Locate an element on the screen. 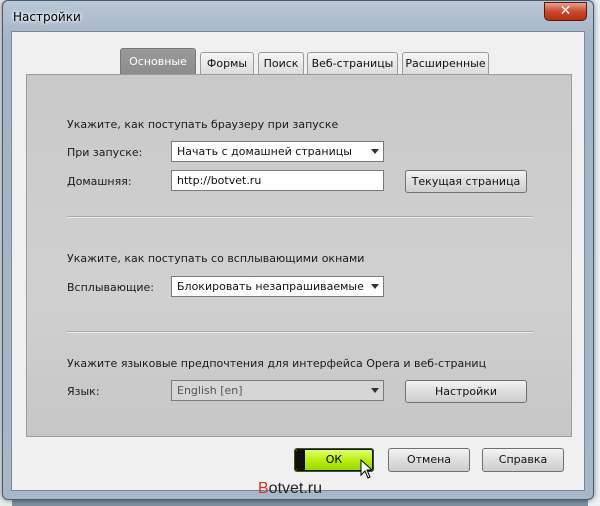 This screenshot has width=600, height=506. current-page-button: Текущая страница is located at coordinates (466, 181).